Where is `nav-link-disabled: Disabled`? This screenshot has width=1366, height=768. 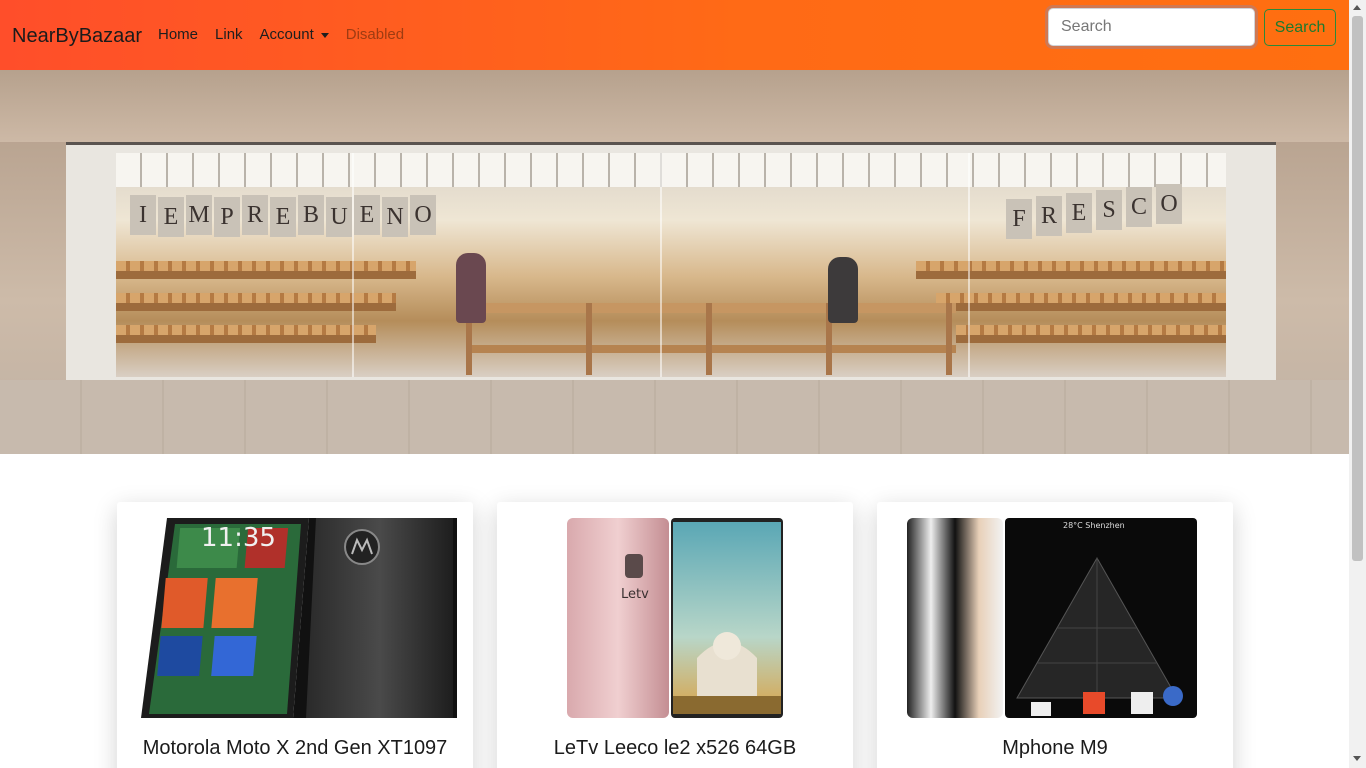
nav-link-disabled: Disabled is located at coordinates (375, 35).